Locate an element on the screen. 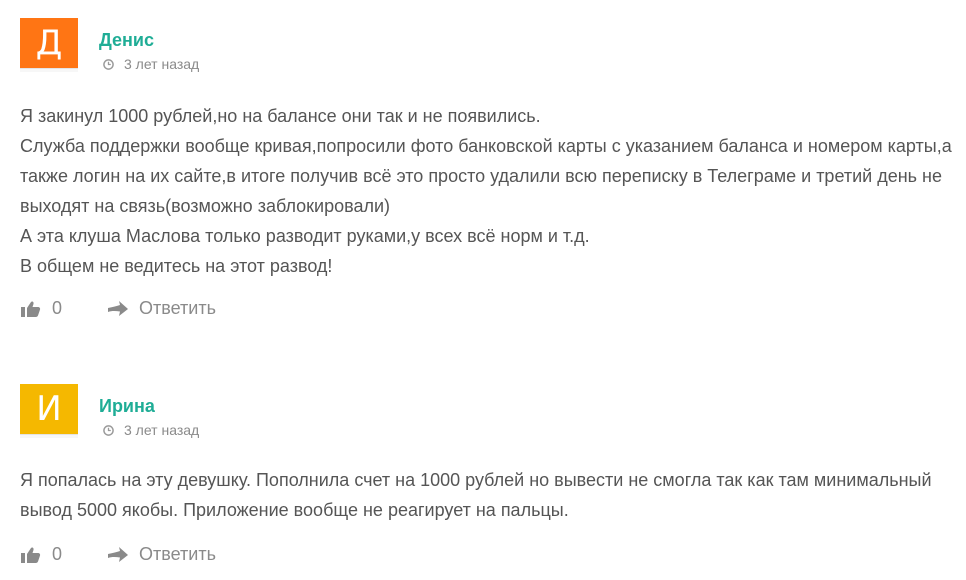 This screenshot has width=966, height=580. avatar-initial: И is located at coordinates (49, 409).